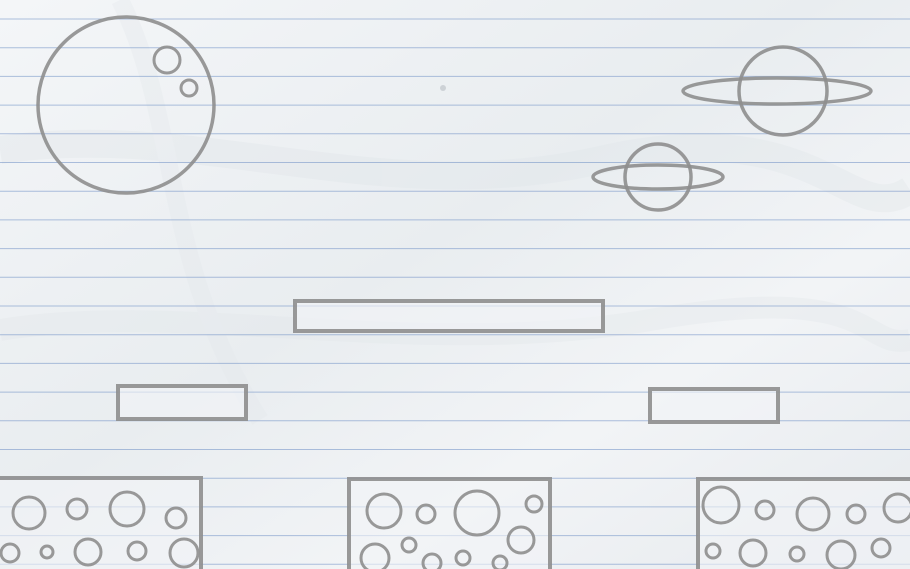 The height and width of the screenshot is (569, 910). I want to click on star, so click(443, 88).